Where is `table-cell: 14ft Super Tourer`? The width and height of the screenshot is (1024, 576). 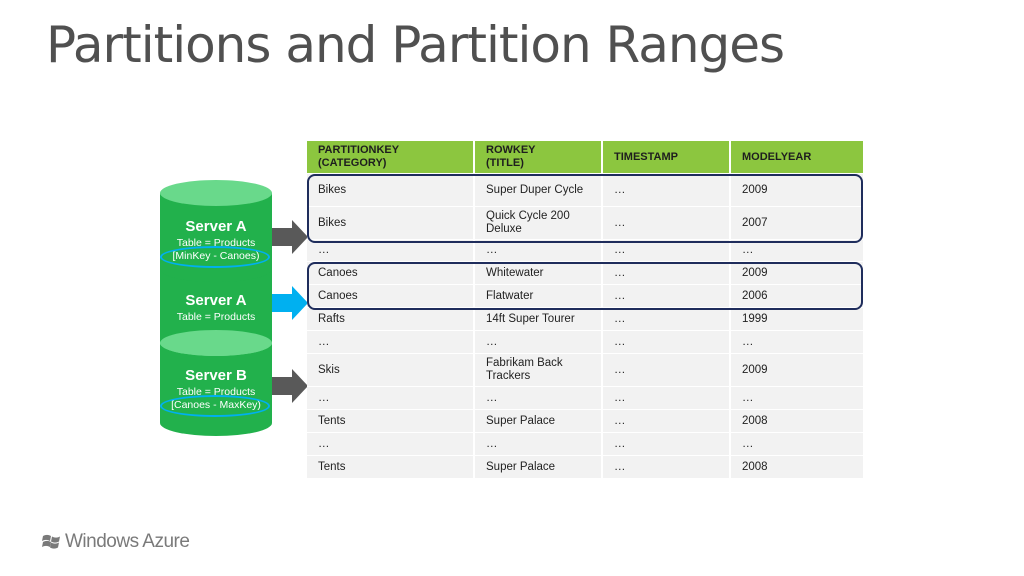
table-cell: 14ft Super Tourer is located at coordinates (539, 318).